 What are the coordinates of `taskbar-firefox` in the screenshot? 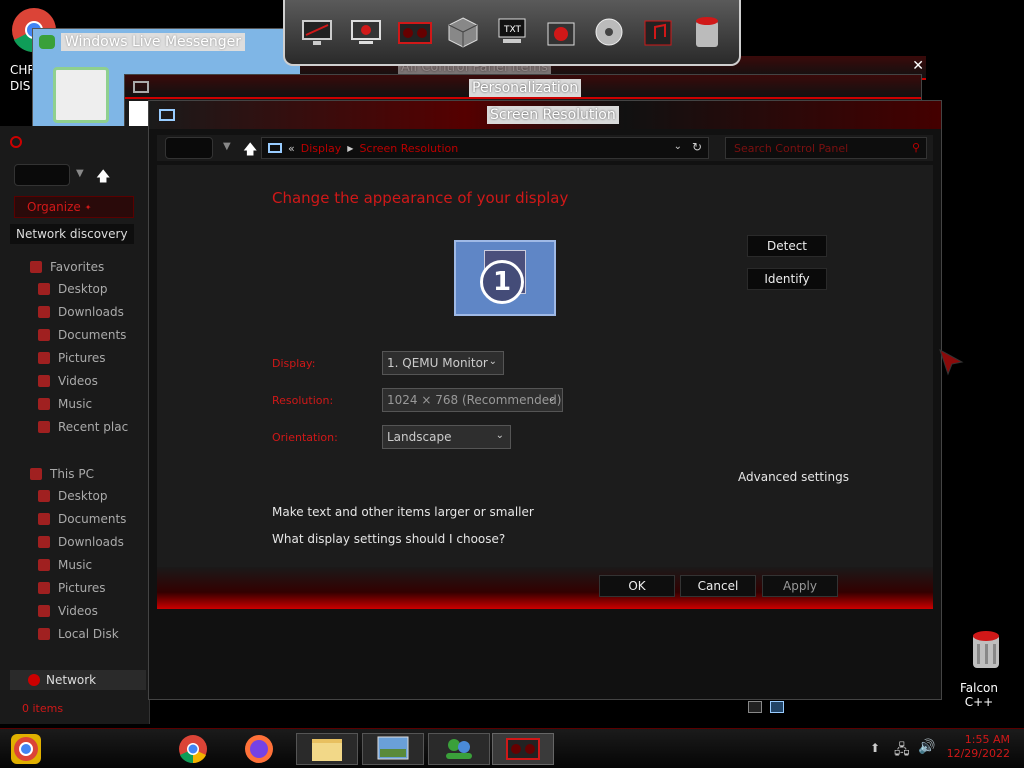 It's located at (259, 749).